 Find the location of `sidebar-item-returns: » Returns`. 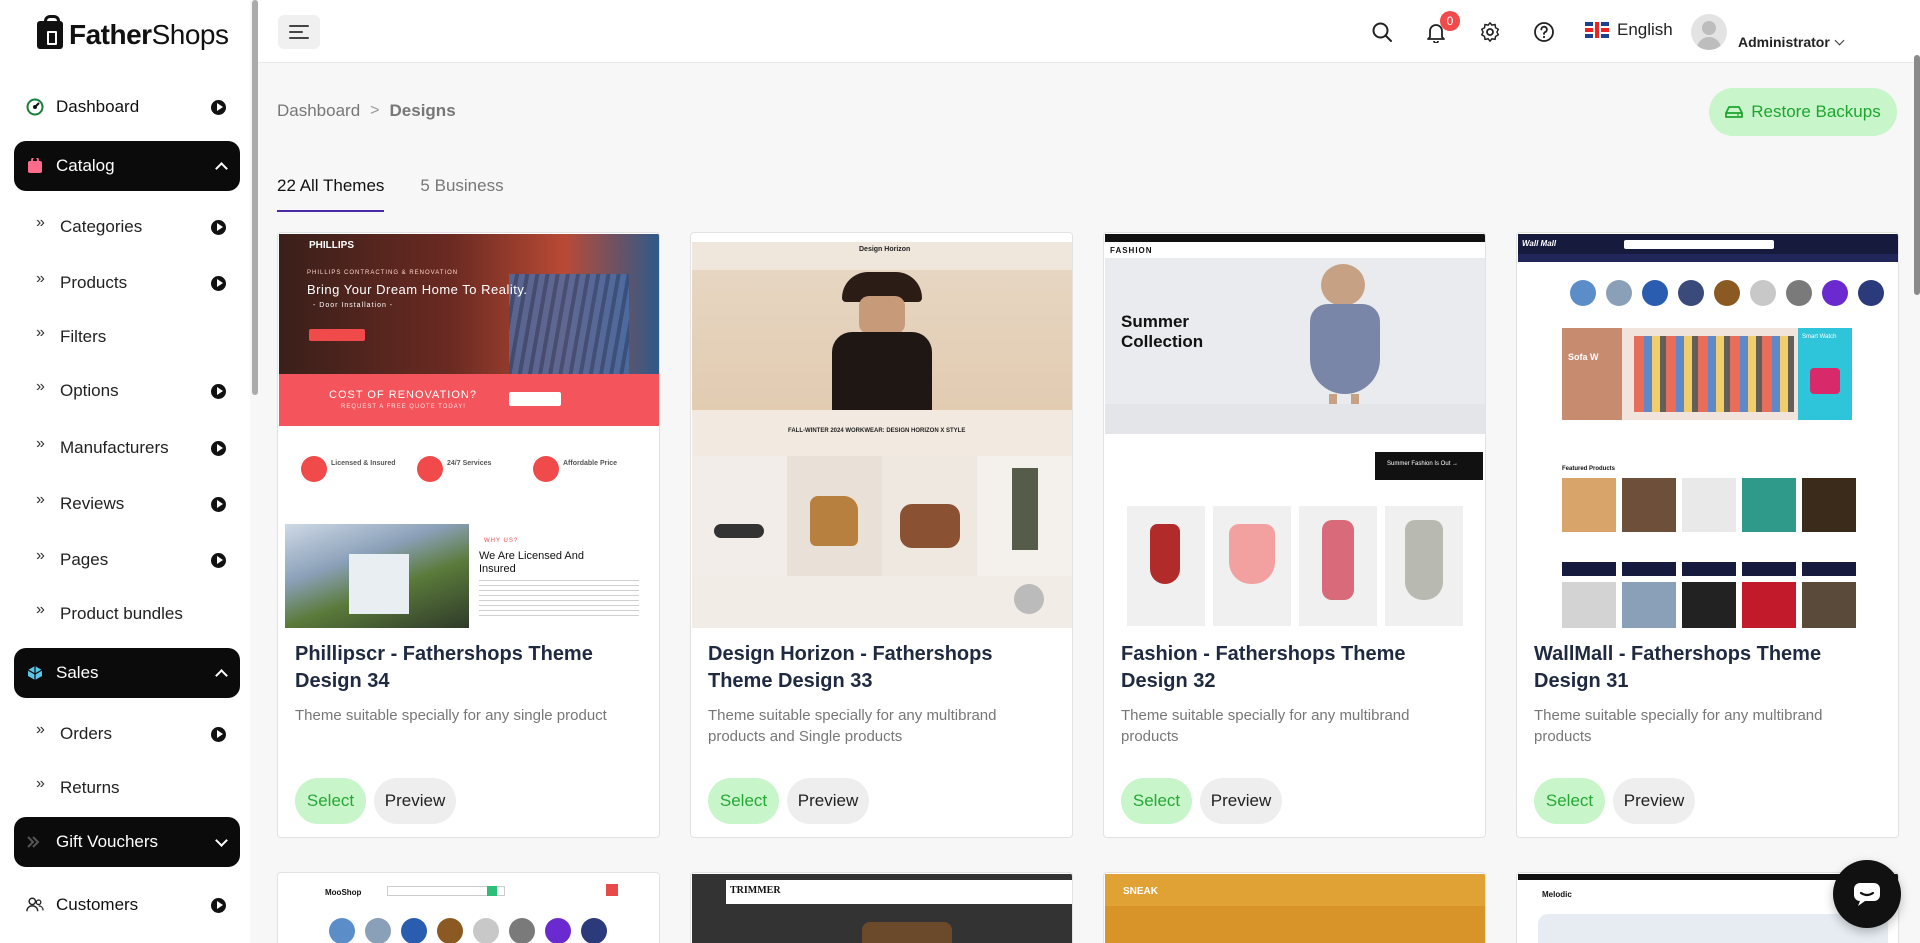

sidebar-item-returns: » Returns is located at coordinates (131, 788).